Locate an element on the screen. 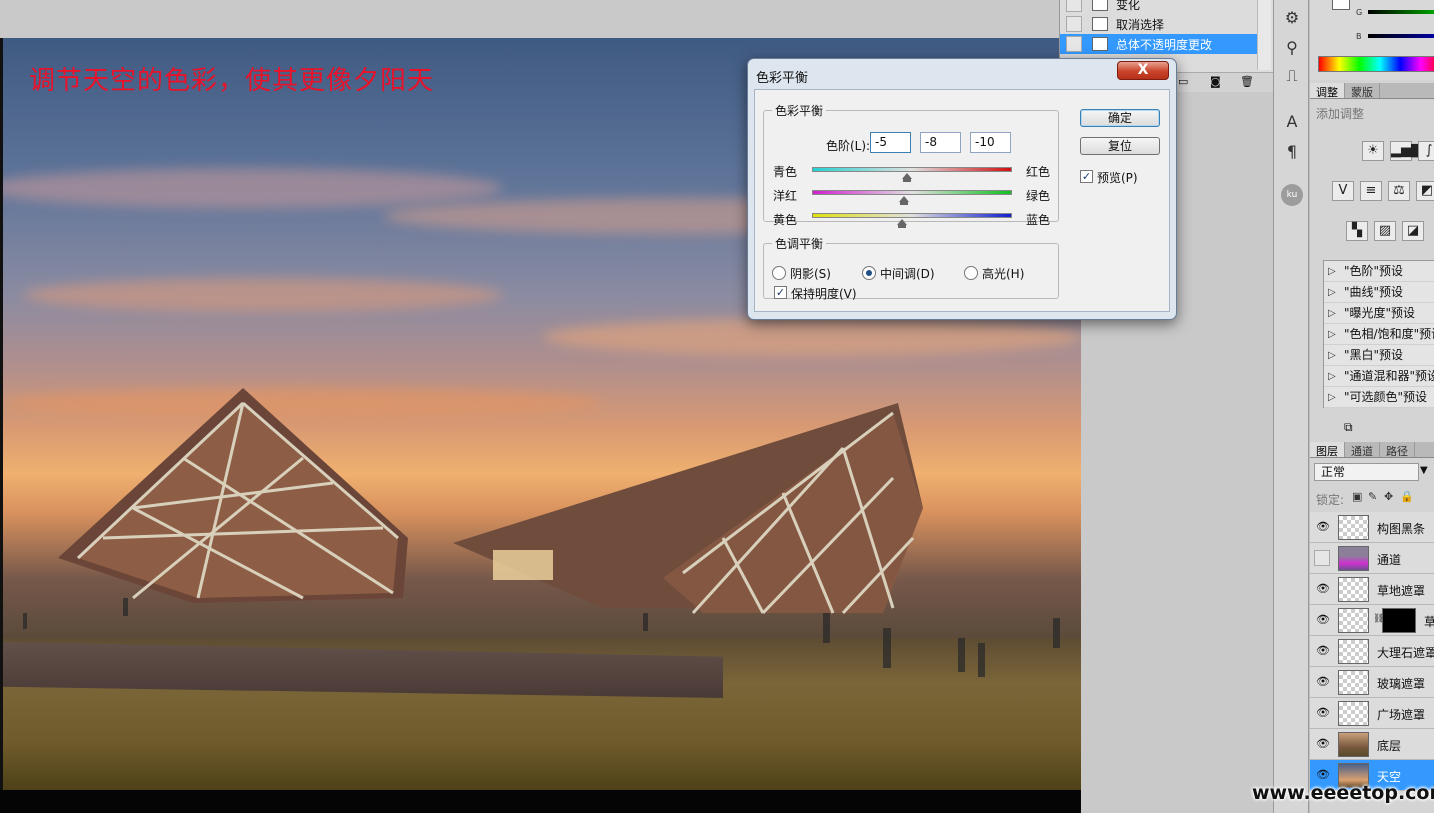 This screenshot has width=1434, height=813. preset-hue-saturation: "色相/饱和度"预设 is located at coordinates (1379, 334).